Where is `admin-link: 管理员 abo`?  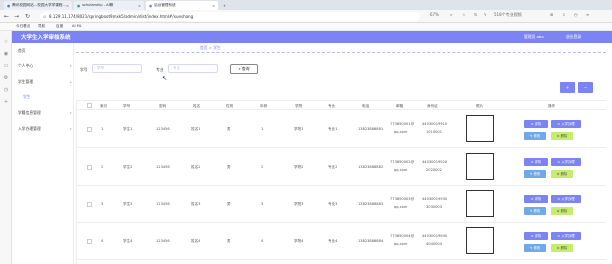 admin-link: 管理员 abo is located at coordinates (534, 37).